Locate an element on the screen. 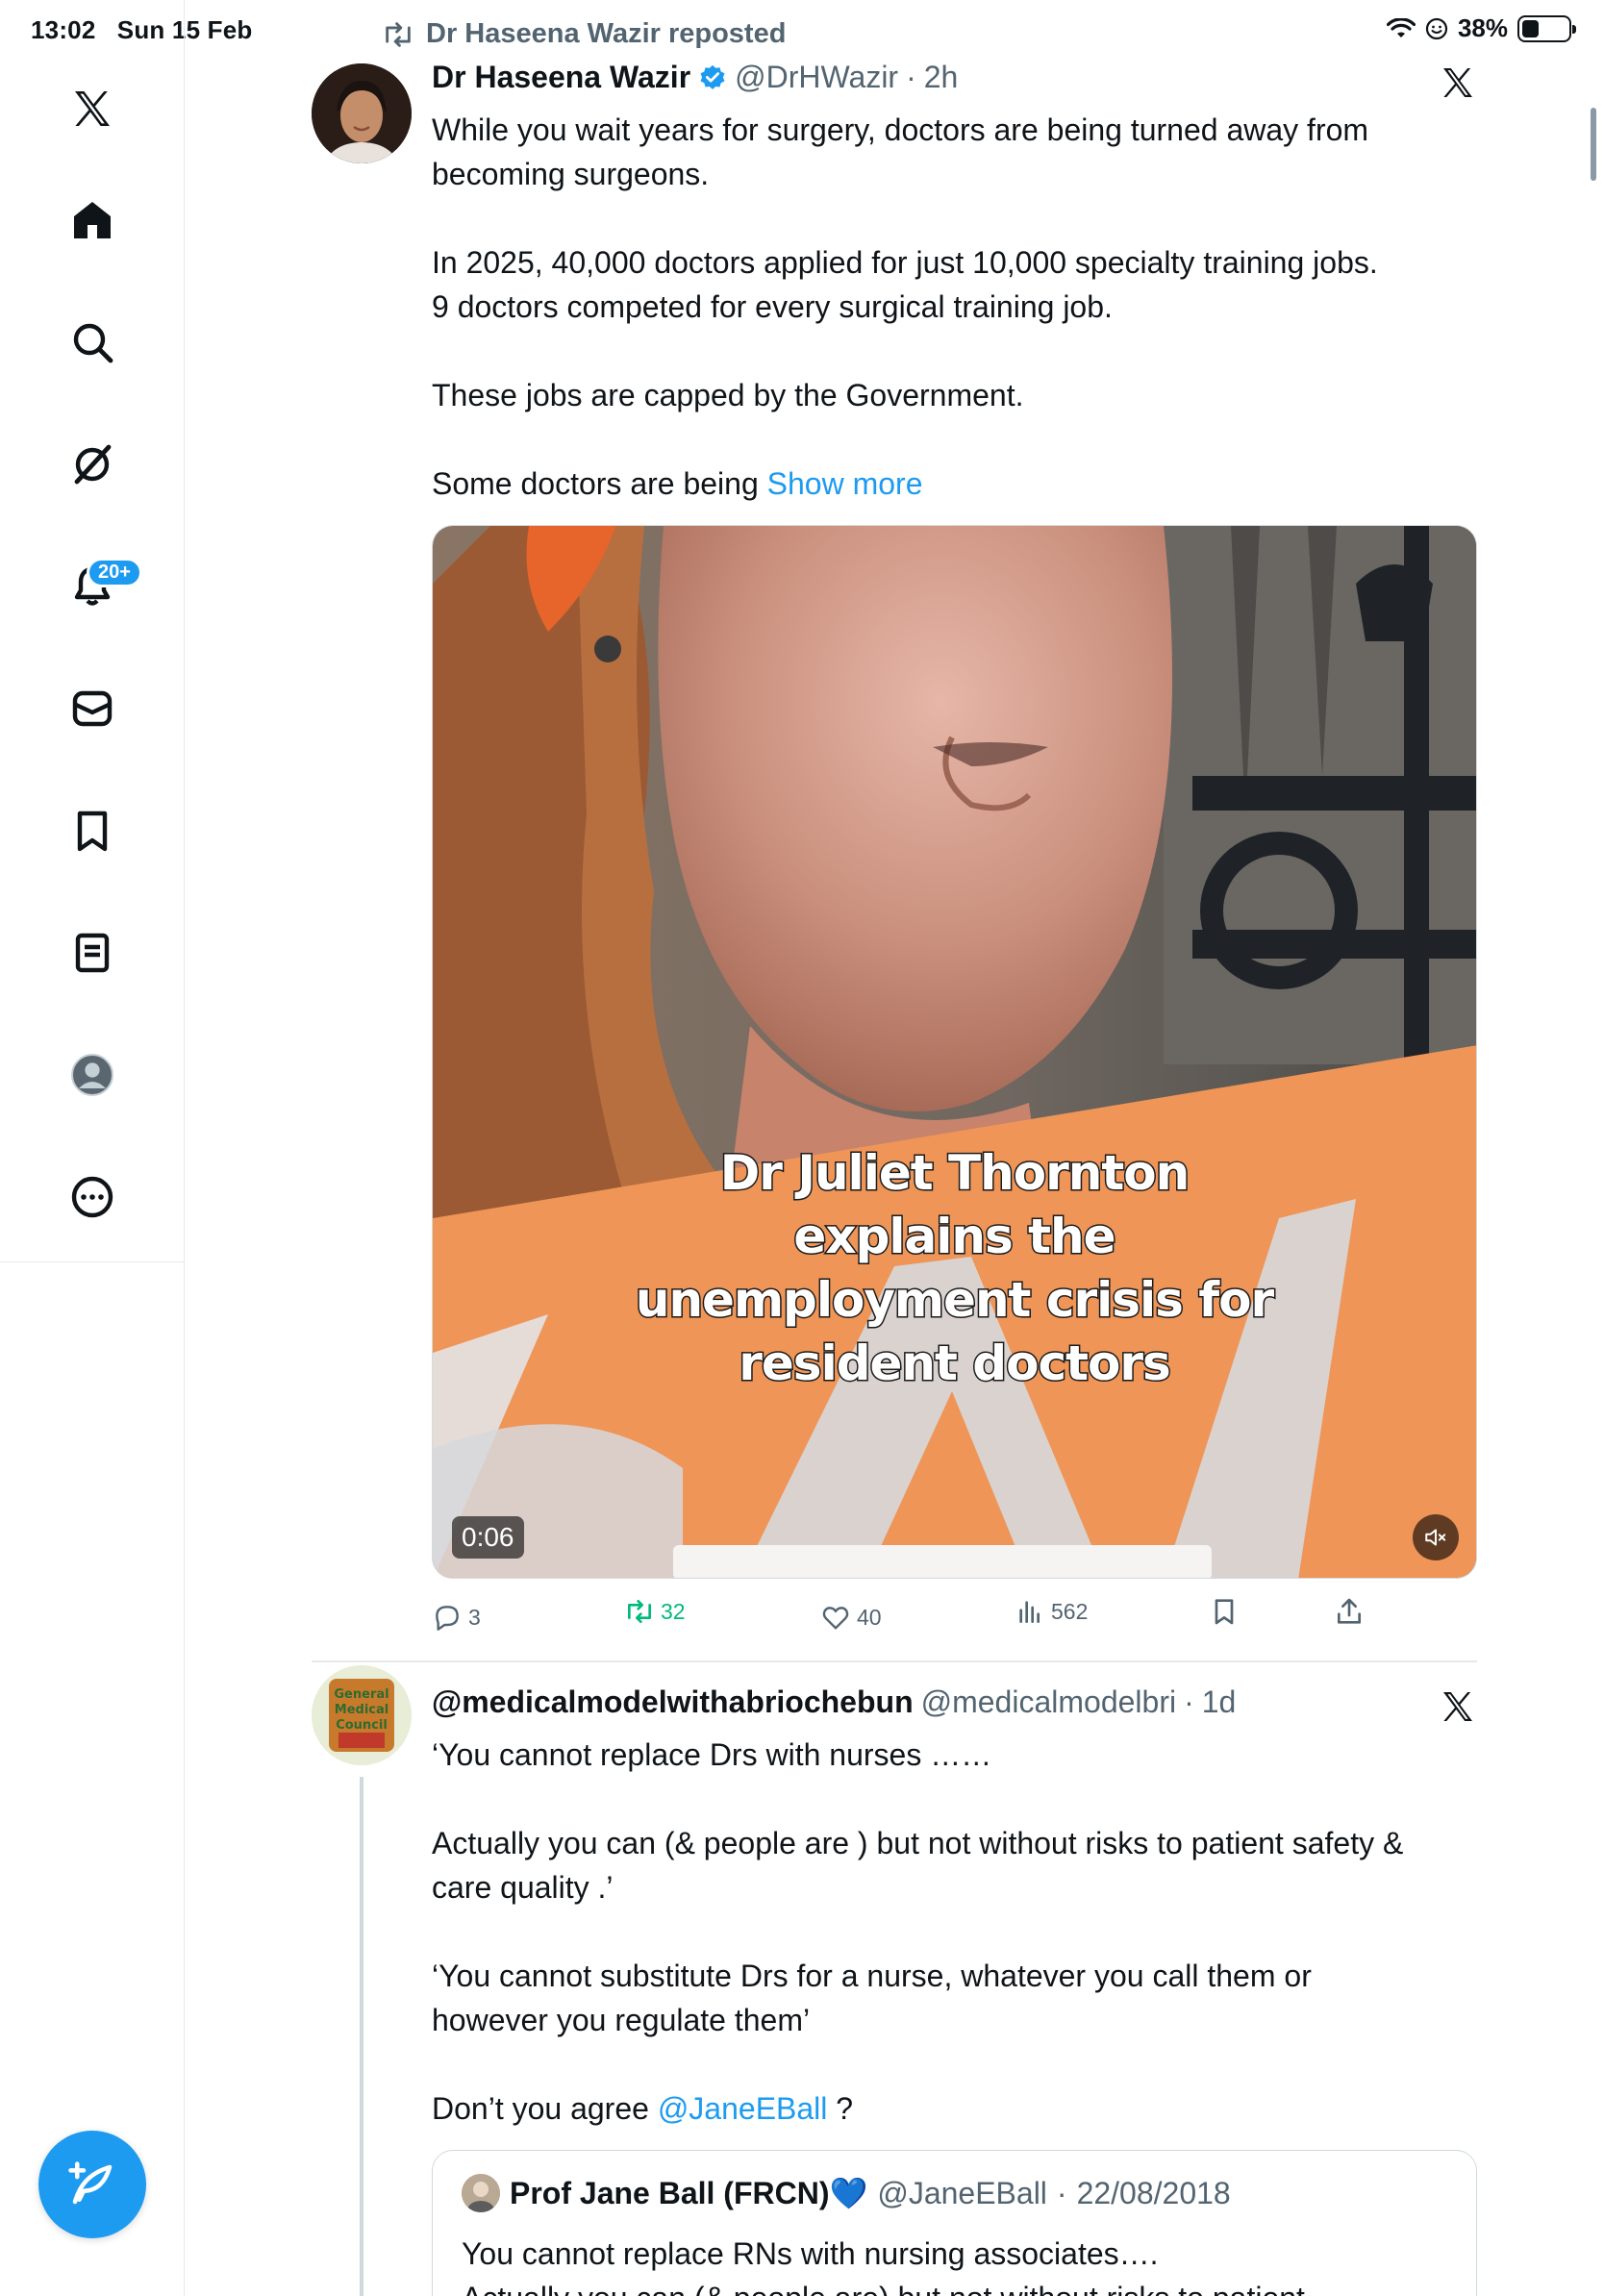 The image size is (1604, 2296). svg-text: Medical is located at coordinates (361, 1710).